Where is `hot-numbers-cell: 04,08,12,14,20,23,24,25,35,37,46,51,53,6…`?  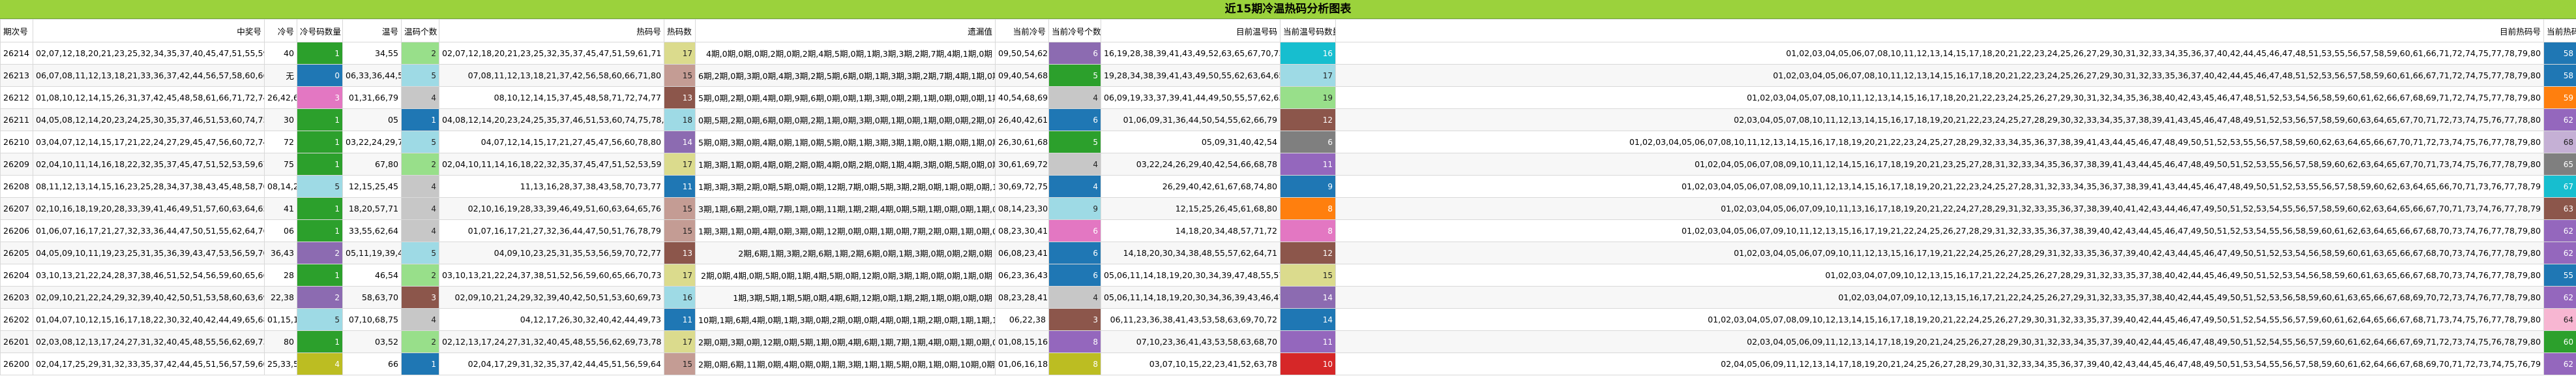 hot-numbers-cell: 04,08,12,14,20,23,24,25,35,37,46,51,53,6… is located at coordinates (551, 119).